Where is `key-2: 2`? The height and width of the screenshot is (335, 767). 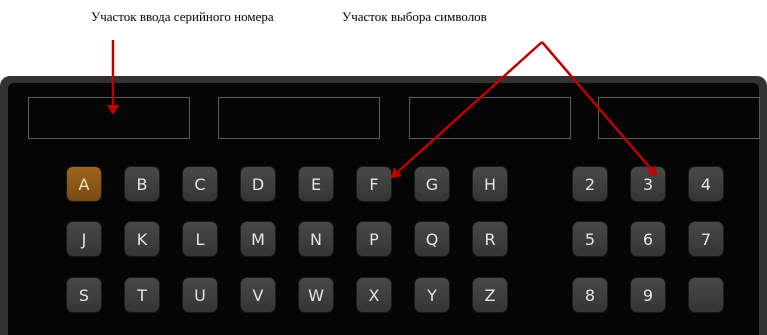 key-2: 2 is located at coordinates (590, 184).